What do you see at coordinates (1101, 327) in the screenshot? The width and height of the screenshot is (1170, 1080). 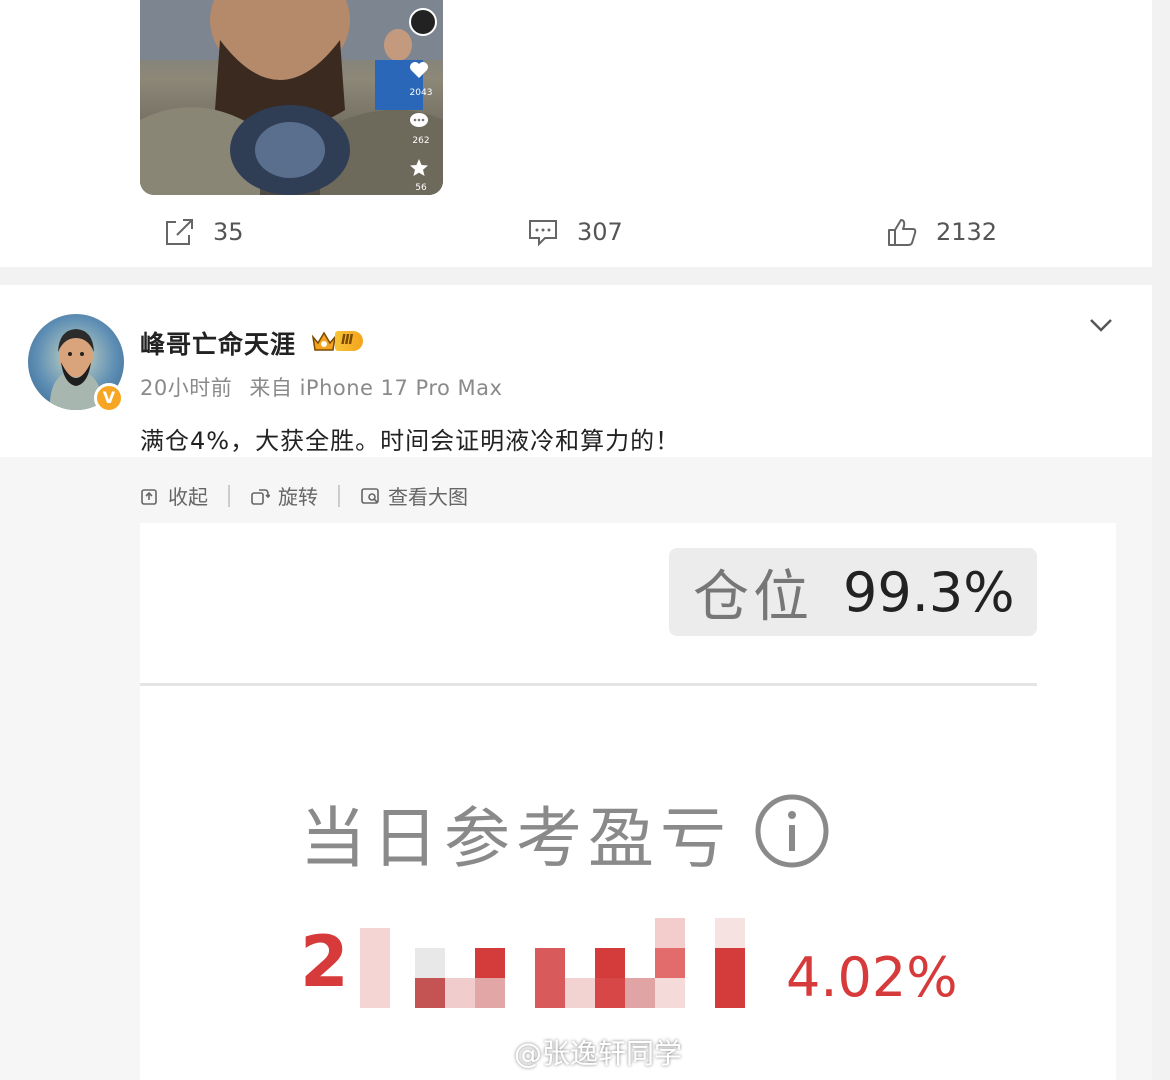 I see `chevron-down-icon` at bounding box center [1101, 327].